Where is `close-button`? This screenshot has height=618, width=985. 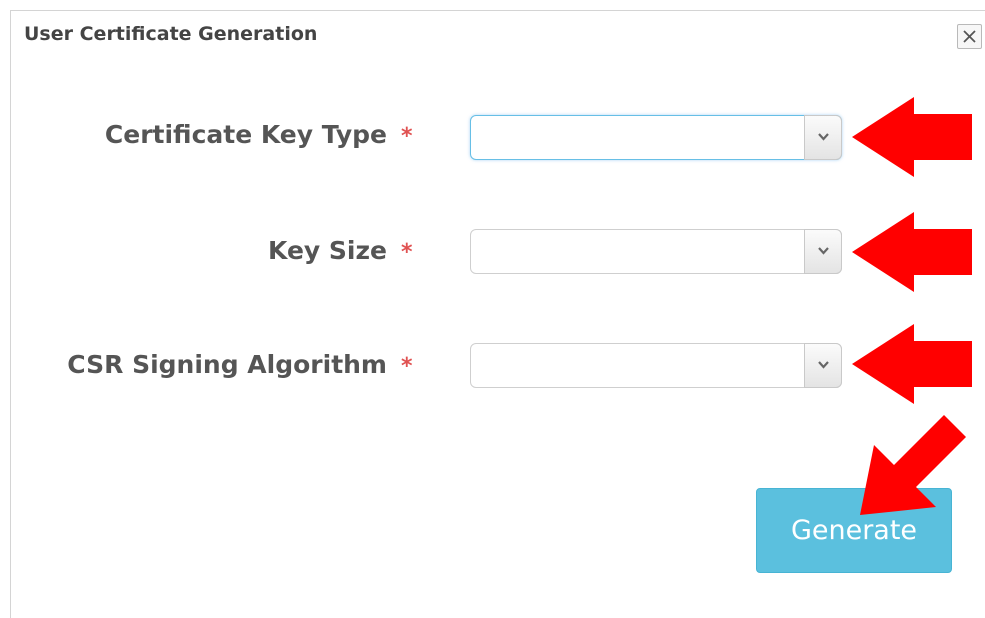
close-button is located at coordinates (969, 36).